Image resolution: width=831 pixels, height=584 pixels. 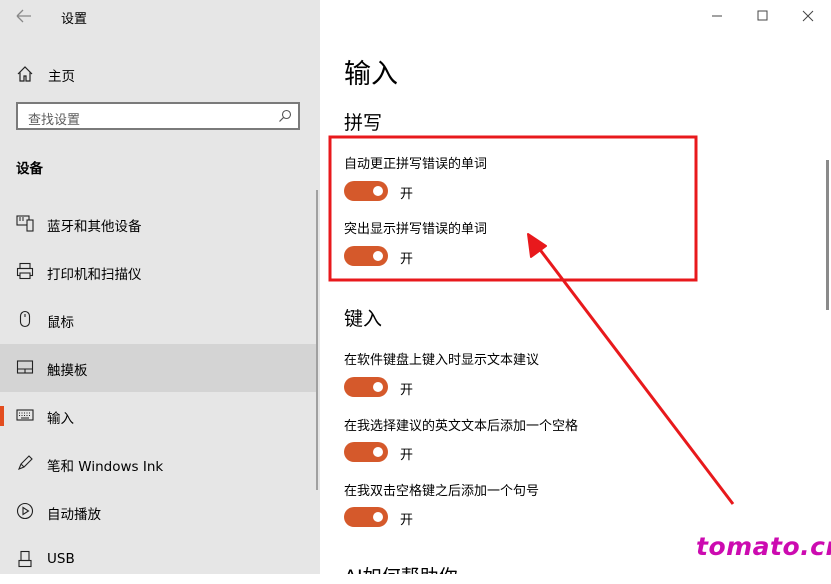 I want to click on sidebar-item-home: 主页, so click(x=160, y=73).